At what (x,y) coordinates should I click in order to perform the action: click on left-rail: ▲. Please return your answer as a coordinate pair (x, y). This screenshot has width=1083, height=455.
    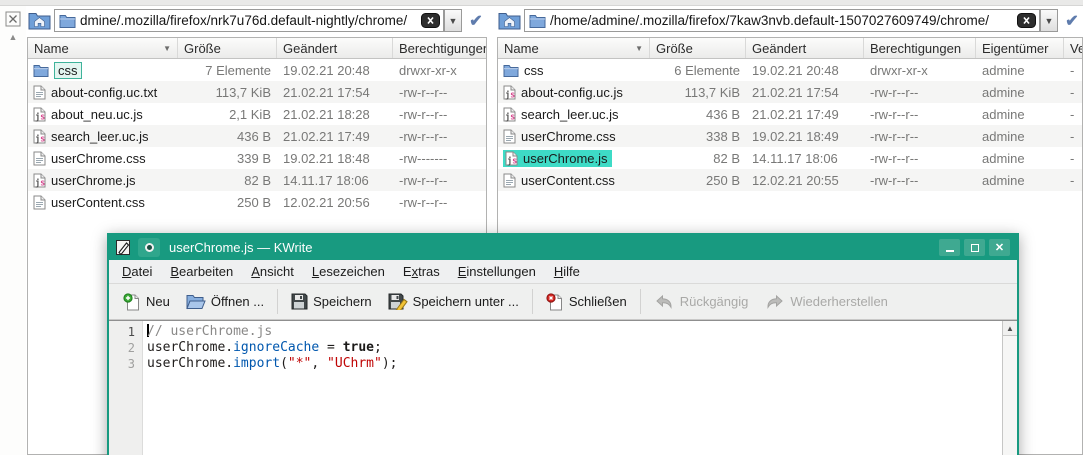
    Looking at the image, I should click on (13, 230).